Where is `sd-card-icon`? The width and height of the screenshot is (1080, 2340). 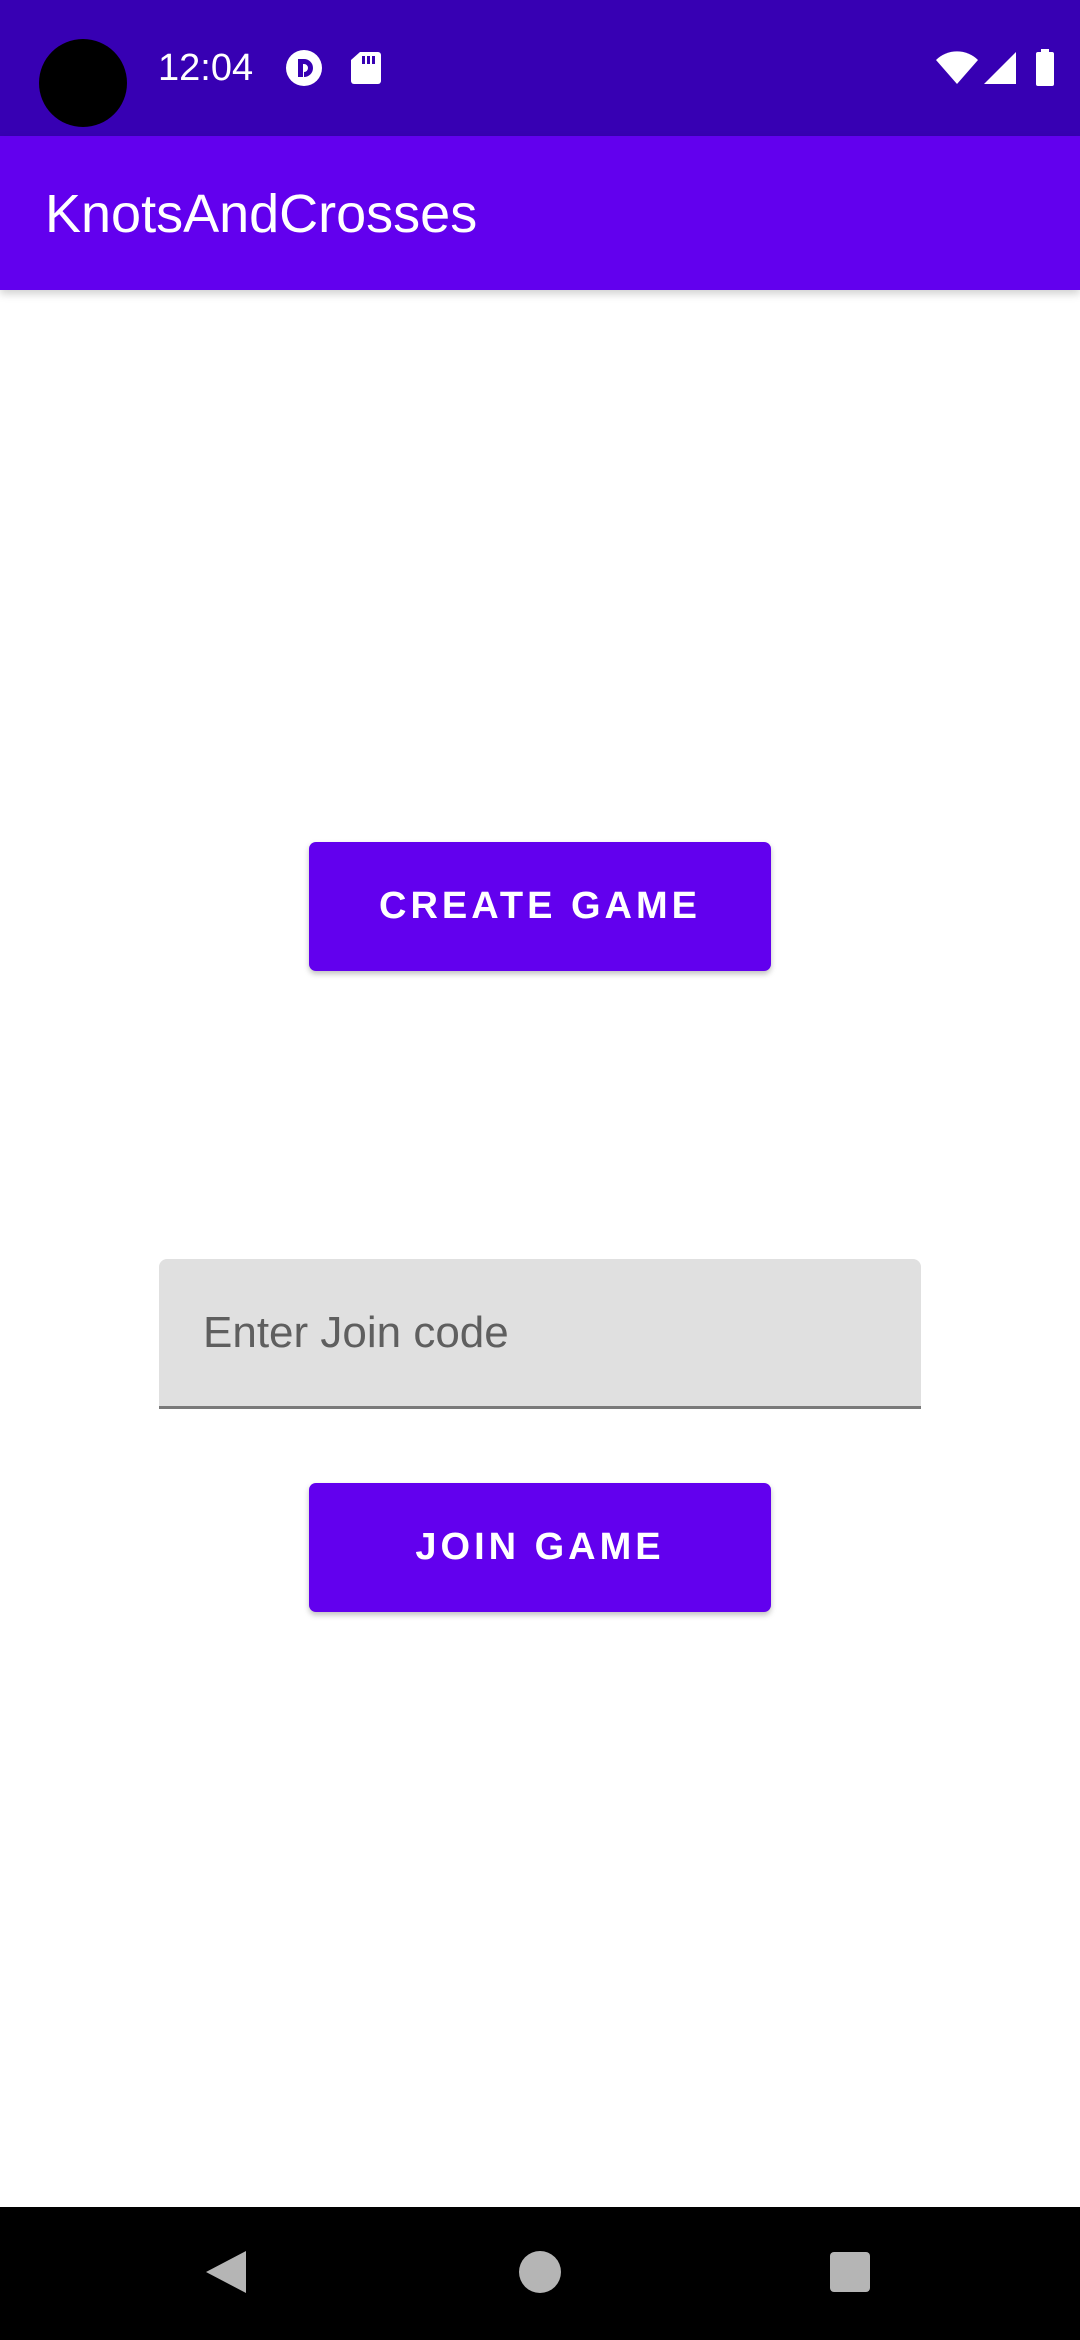
sd-card-icon is located at coordinates (366, 68).